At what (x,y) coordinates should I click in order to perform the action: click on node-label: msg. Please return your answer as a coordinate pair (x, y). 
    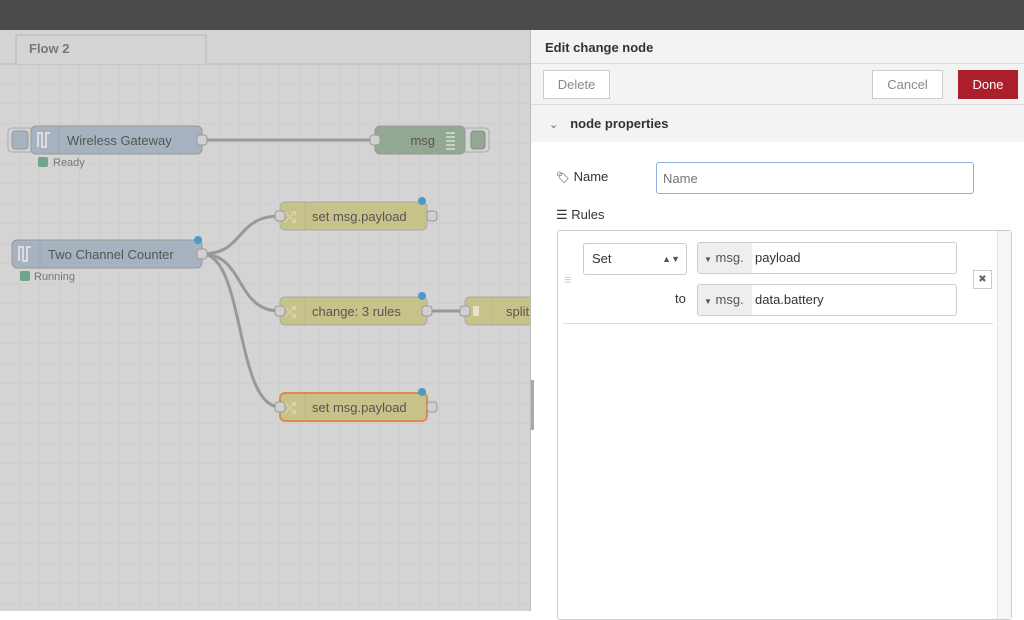
    Looking at the image, I should click on (422, 140).